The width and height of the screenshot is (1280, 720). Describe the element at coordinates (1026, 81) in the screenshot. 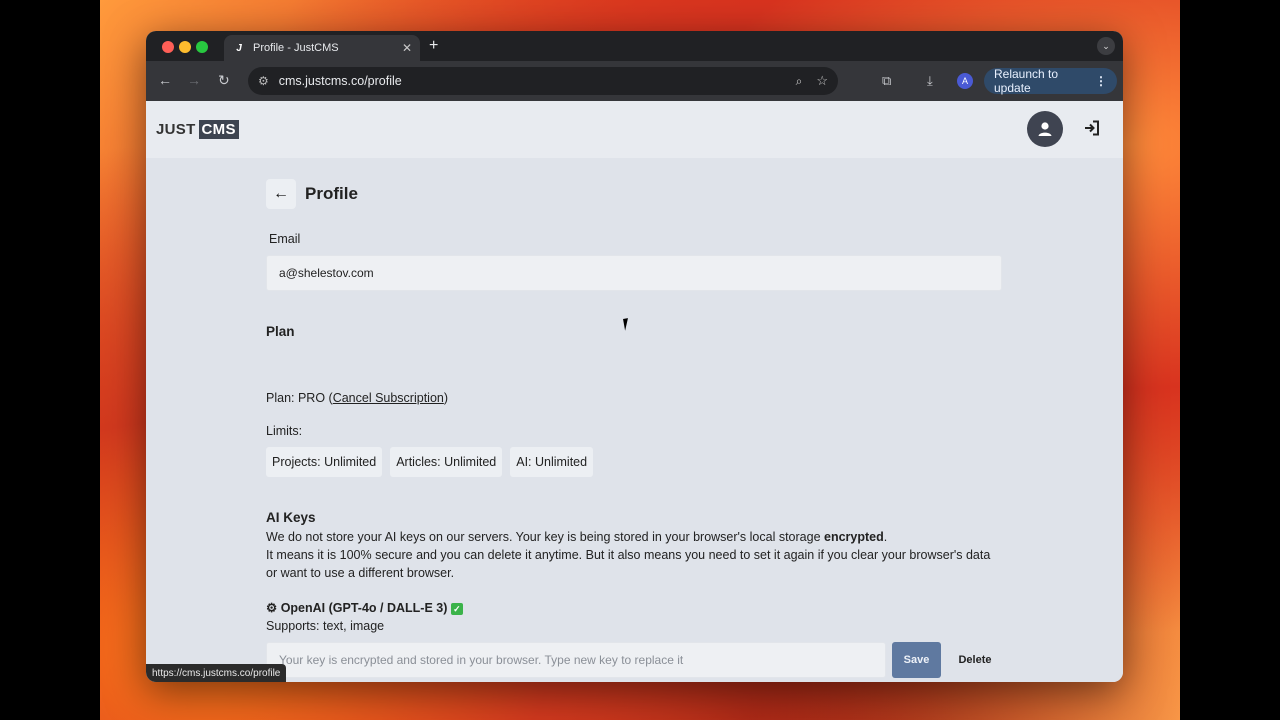

I see `relaunch-label: Relaunch to update` at that location.